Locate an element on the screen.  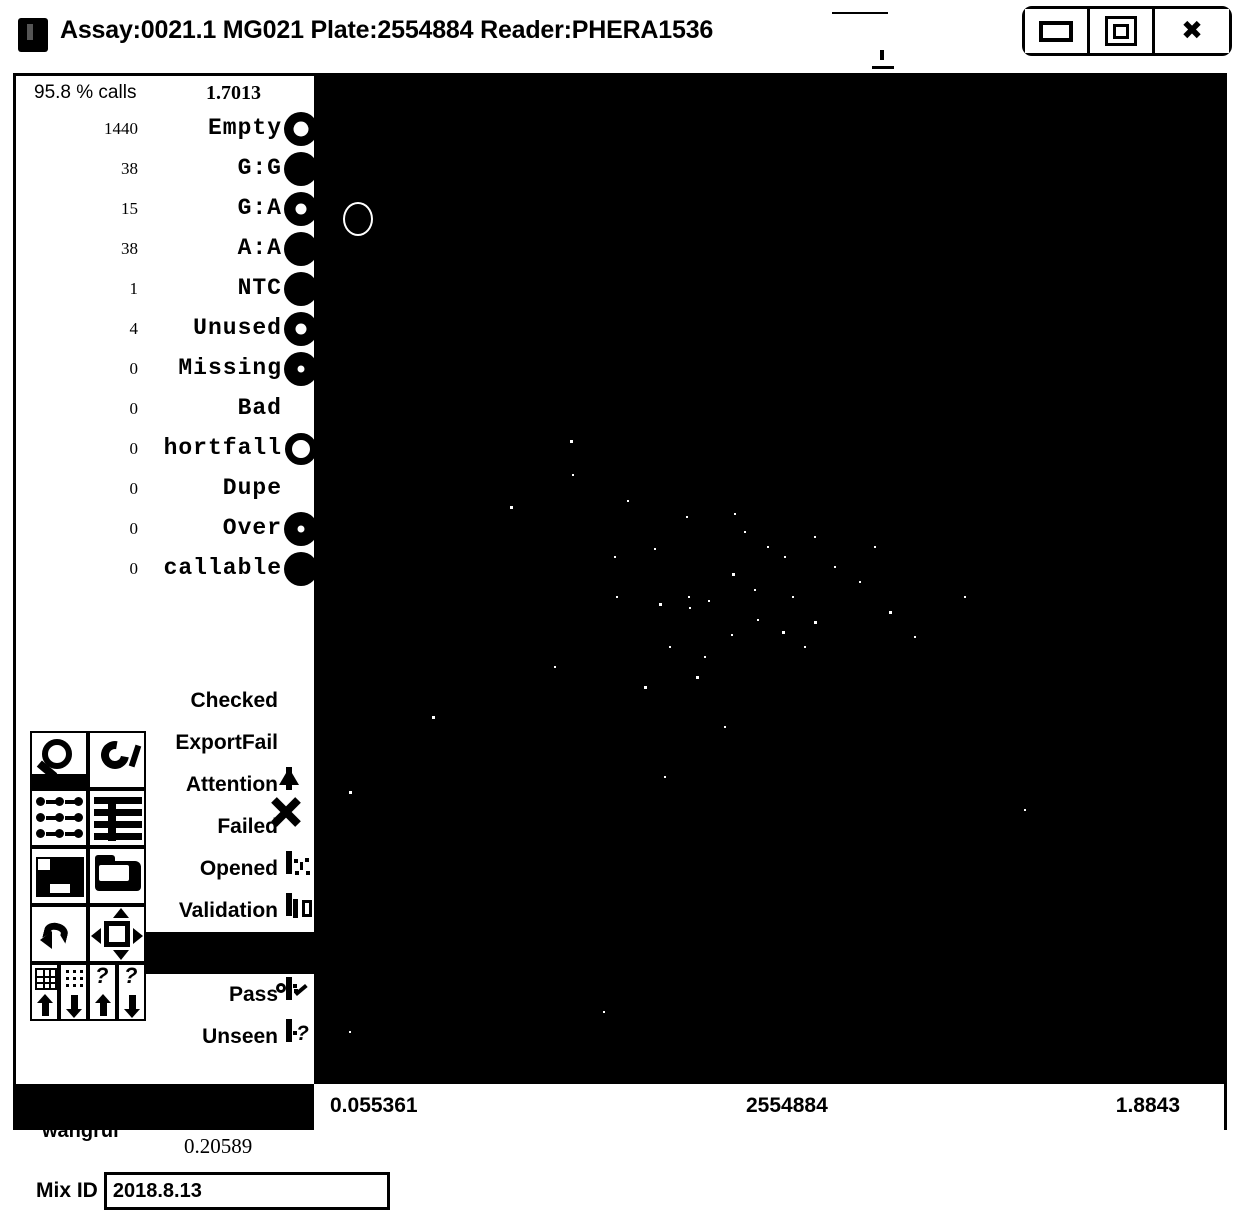
cluster-grid-button is located at coordinates (59, 818).